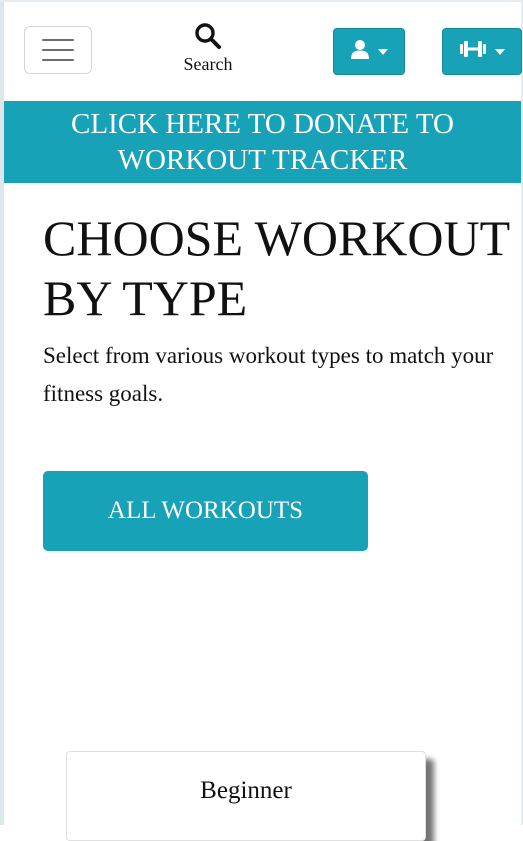 Image resolution: width=523 pixels, height=841 pixels. What do you see at coordinates (262, 142) in the screenshot?
I see `donate-banner-link: CLICK HERE TO DONATE TO WORKOUT TRACKER` at bounding box center [262, 142].